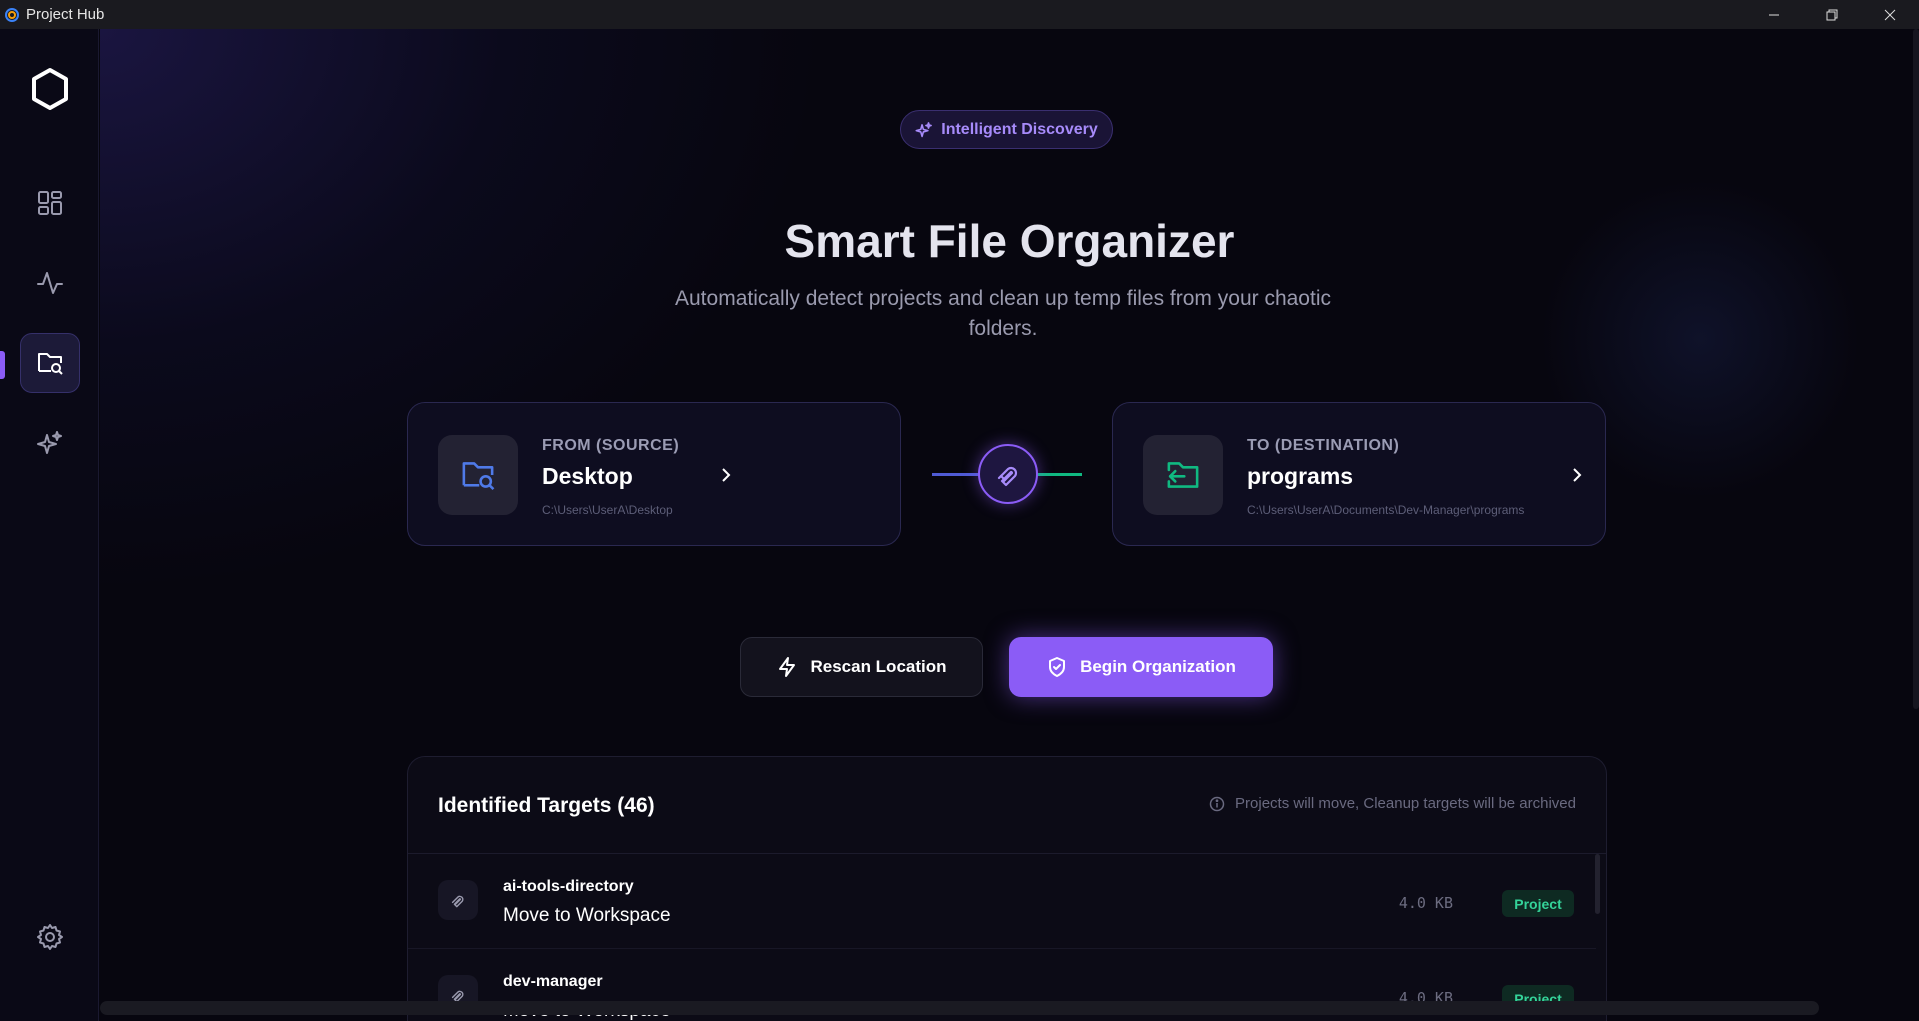 The width and height of the screenshot is (1919, 1021). What do you see at coordinates (1538, 903) in the screenshot?
I see `project-tag: Project` at bounding box center [1538, 903].